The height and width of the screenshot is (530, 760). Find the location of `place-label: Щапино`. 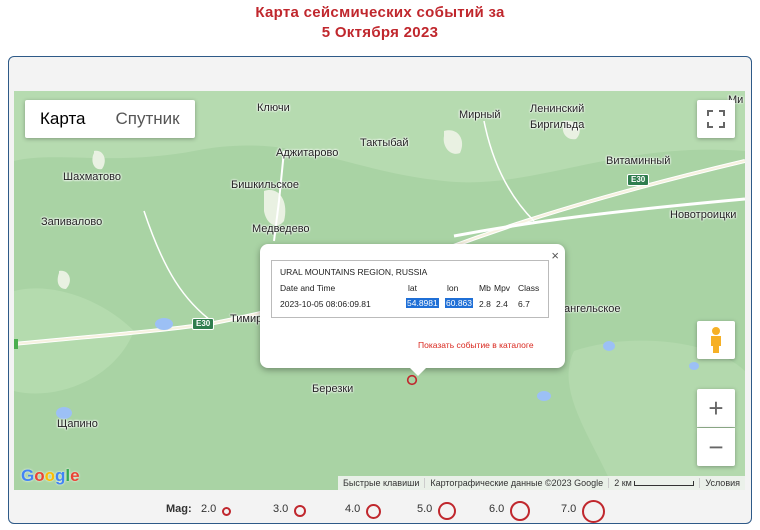

place-label: Щапино is located at coordinates (77, 424).